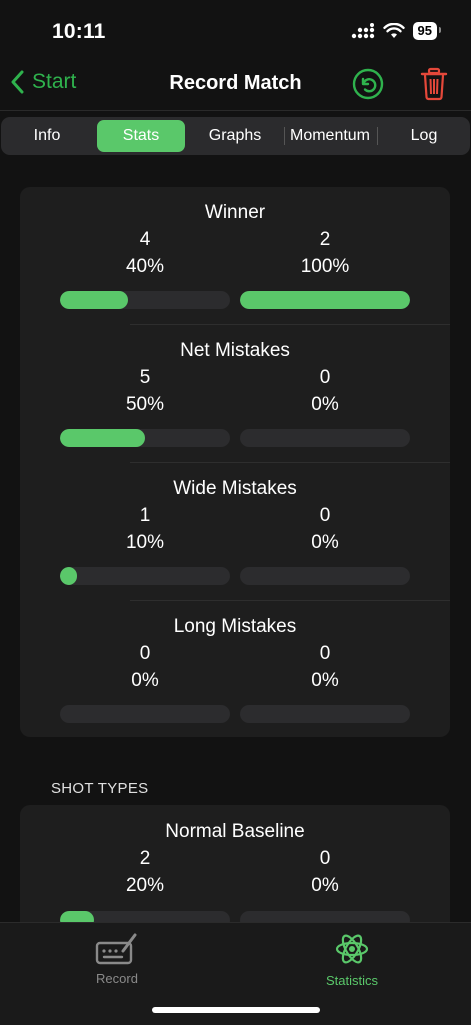  What do you see at coordinates (362, 31) in the screenshot?
I see `cellular-signal-icon` at bounding box center [362, 31].